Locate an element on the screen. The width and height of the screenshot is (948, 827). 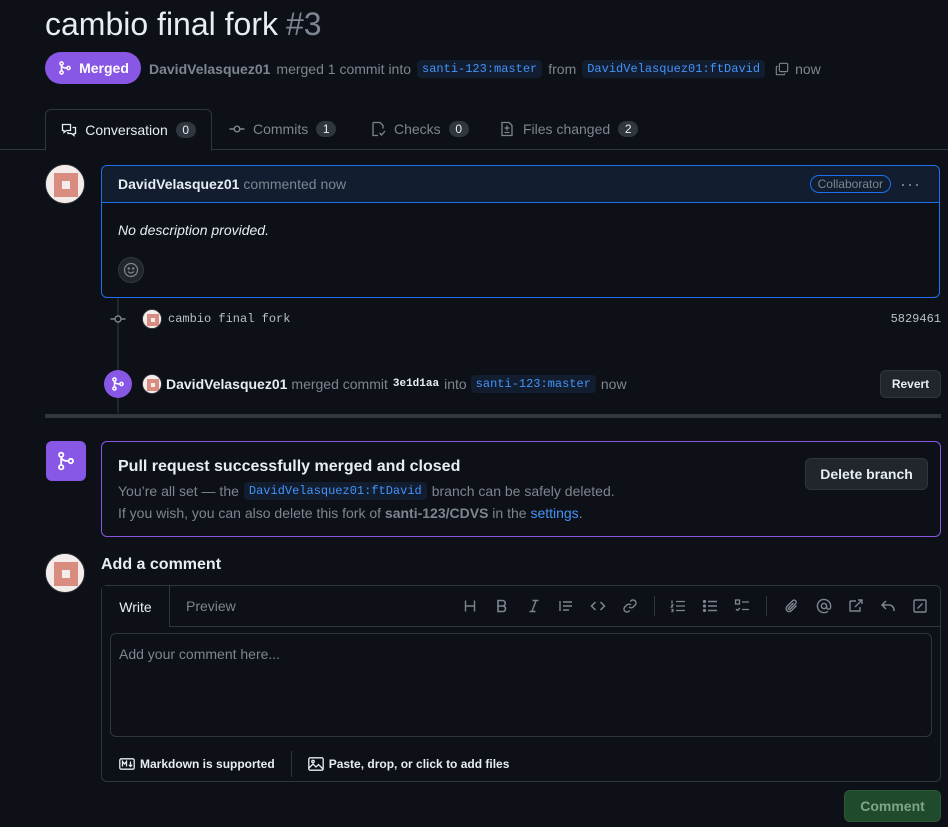
add-reaction-button is located at coordinates (131, 270).